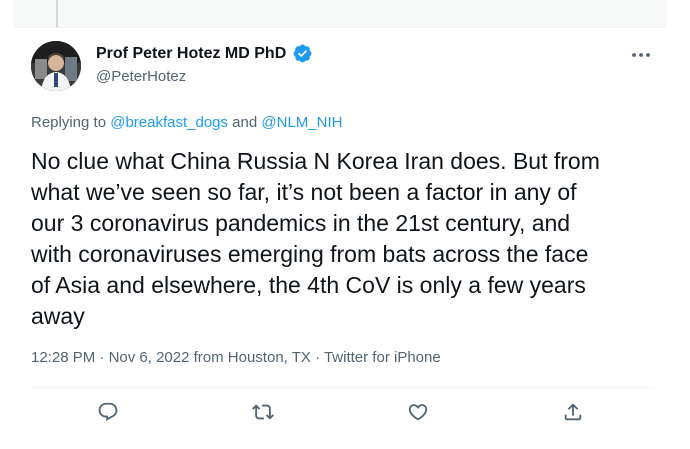 The image size is (690, 449). I want to click on more-icon, so click(641, 54).